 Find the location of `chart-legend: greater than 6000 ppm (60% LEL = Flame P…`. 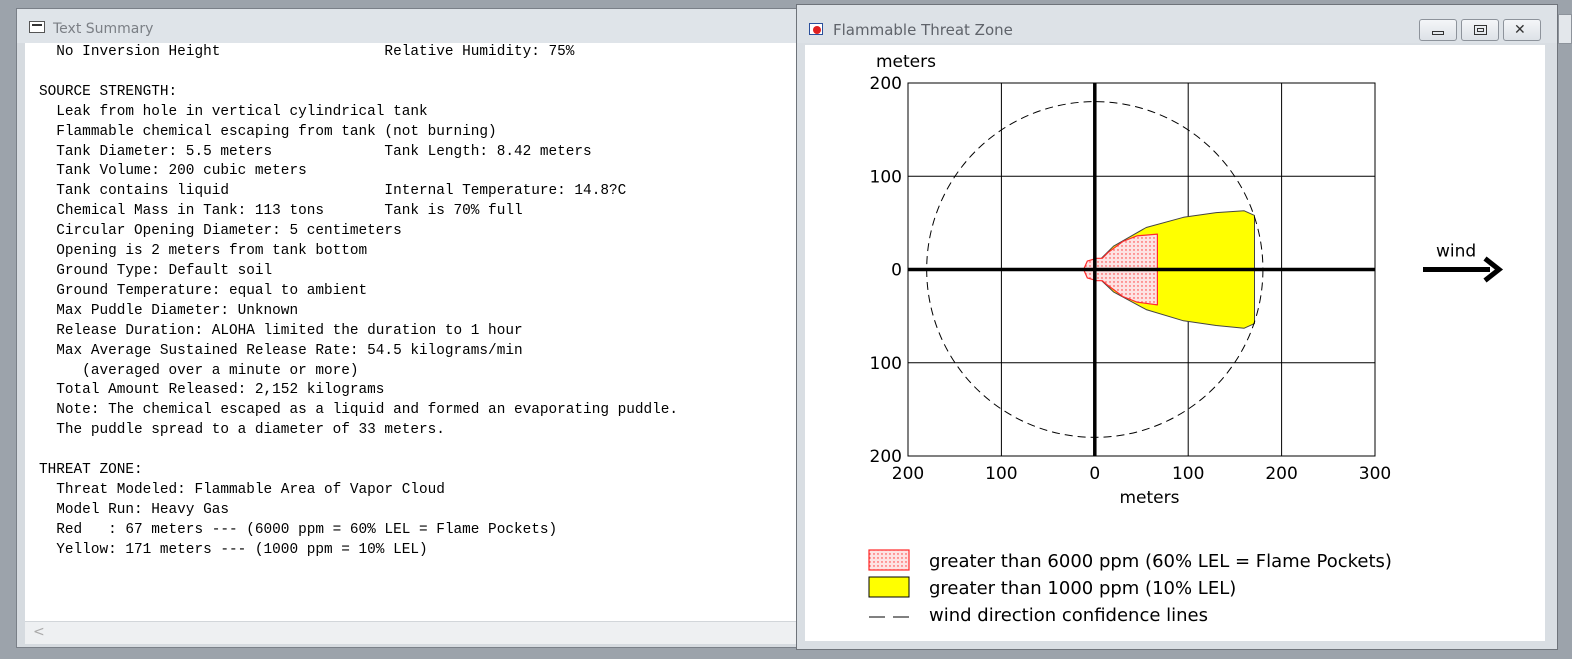

chart-legend: greater than 6000 ppm (60% LEL = Flame P… is located at coordinates (1130, 587).